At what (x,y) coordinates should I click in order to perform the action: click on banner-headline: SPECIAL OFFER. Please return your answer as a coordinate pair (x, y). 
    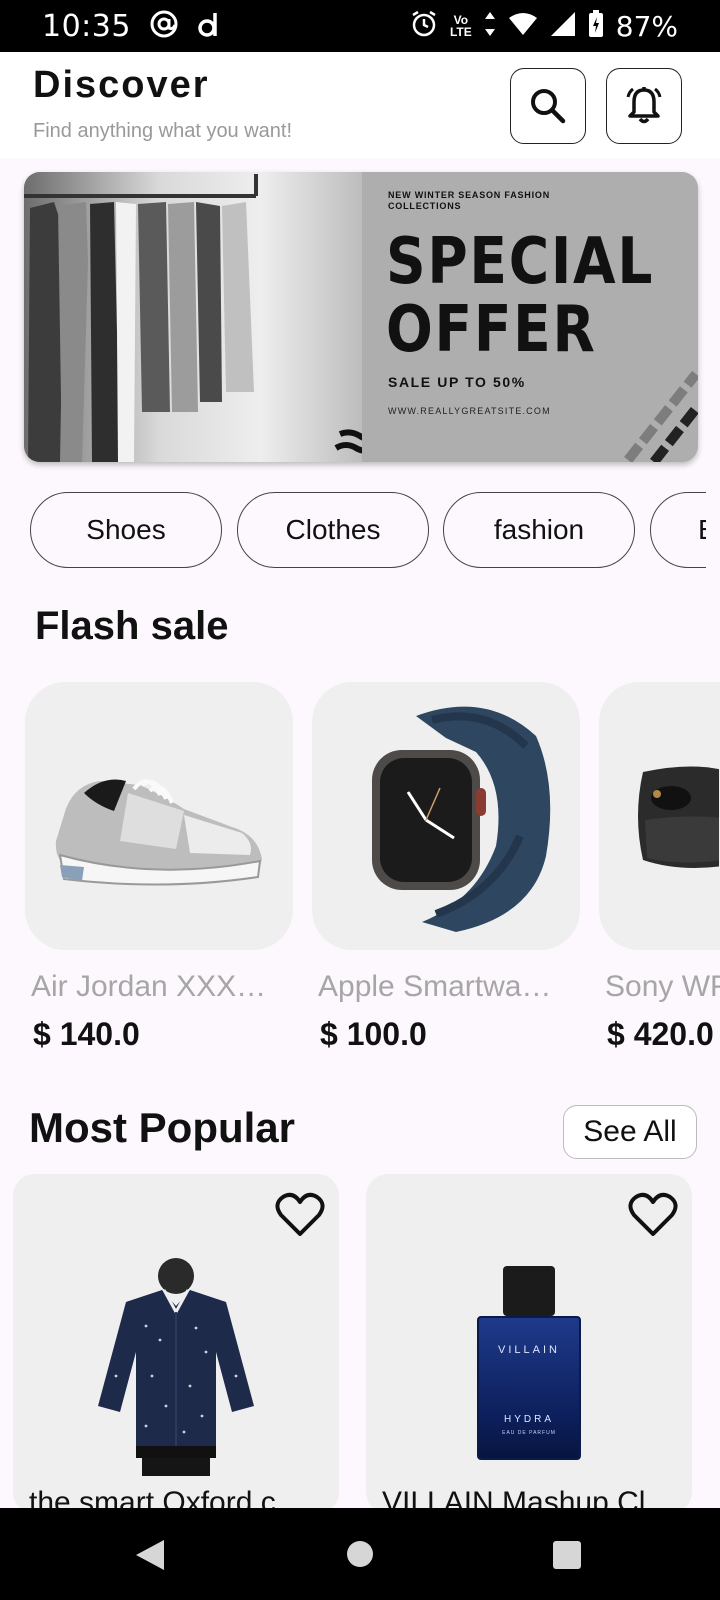
    Looking at the image, I should click on (520, 296).